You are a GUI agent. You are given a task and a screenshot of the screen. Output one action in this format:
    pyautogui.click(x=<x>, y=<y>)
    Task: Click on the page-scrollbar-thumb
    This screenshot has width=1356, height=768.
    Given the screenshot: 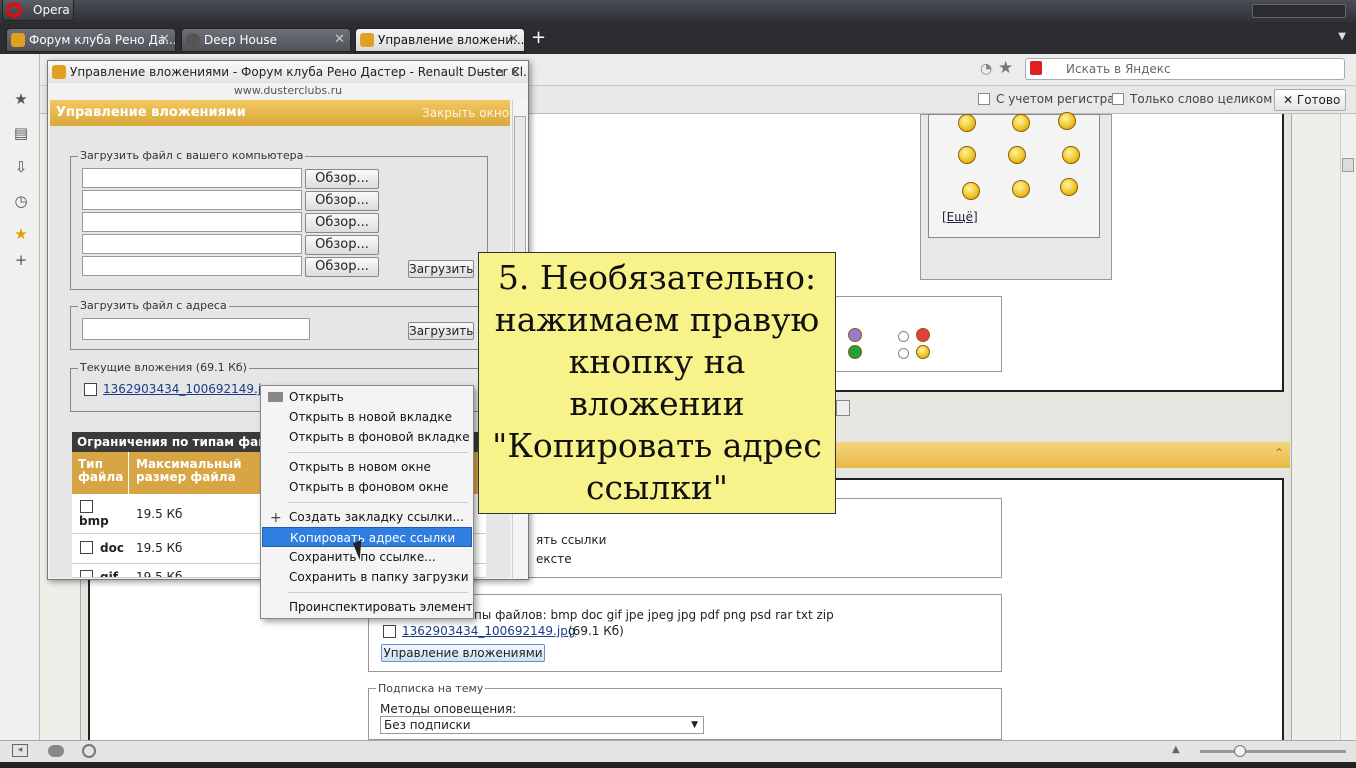 What is the action you would take?
    pyautogui.click(x=1348, y=165)
    